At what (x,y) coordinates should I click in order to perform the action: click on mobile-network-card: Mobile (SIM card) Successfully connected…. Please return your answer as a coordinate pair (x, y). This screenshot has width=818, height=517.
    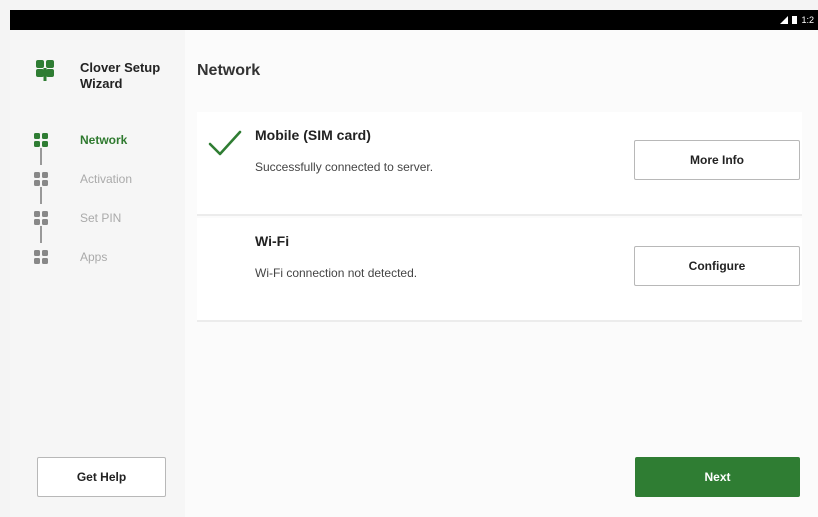
    Looking at the image, I should click on (499, 164).